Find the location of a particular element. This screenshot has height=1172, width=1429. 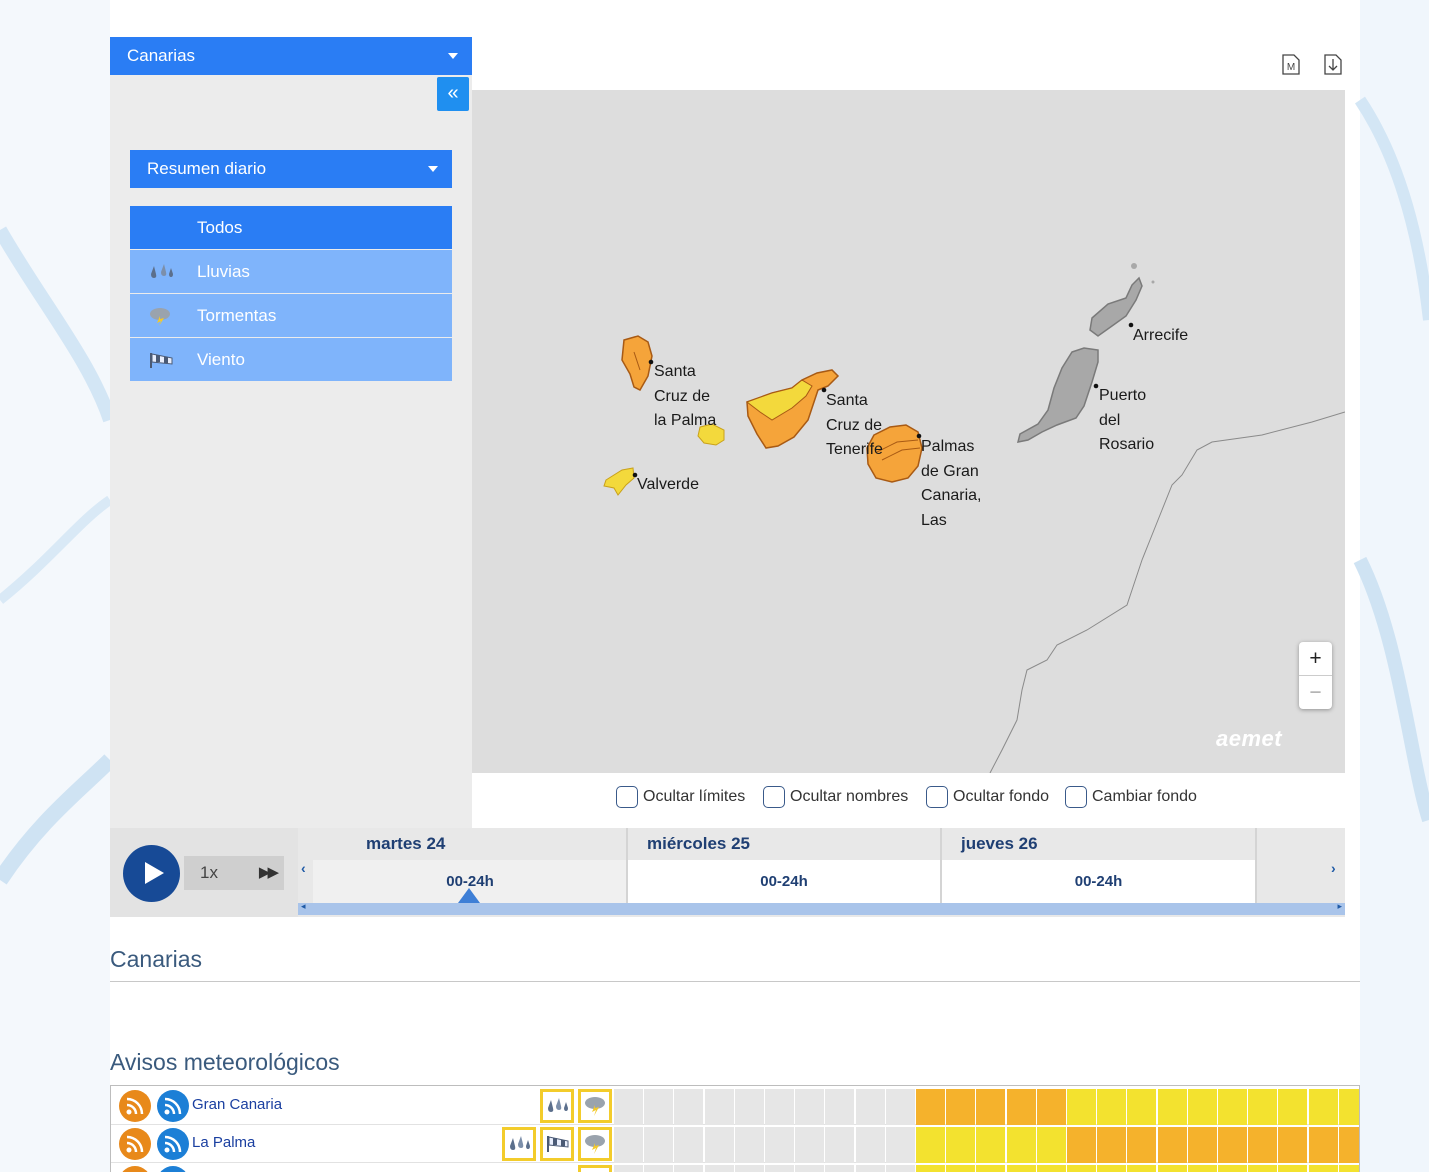

zoom-control: + − is located at coordinates (1315, 675).